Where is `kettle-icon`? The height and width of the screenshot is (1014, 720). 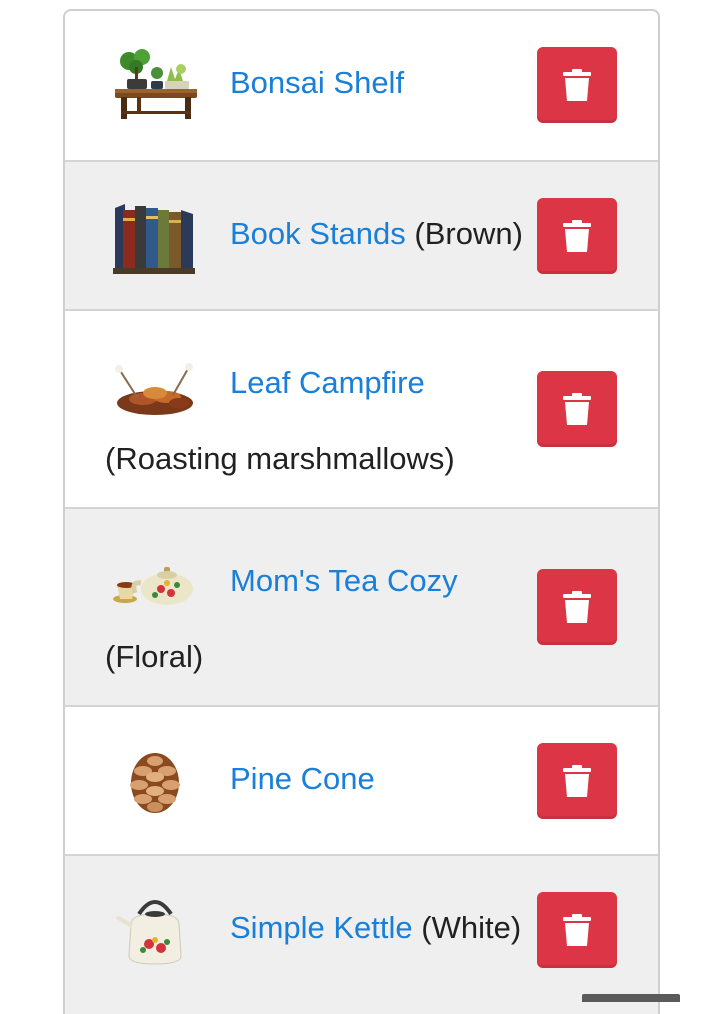
kettle-icon is located at coordinates (155, 930).